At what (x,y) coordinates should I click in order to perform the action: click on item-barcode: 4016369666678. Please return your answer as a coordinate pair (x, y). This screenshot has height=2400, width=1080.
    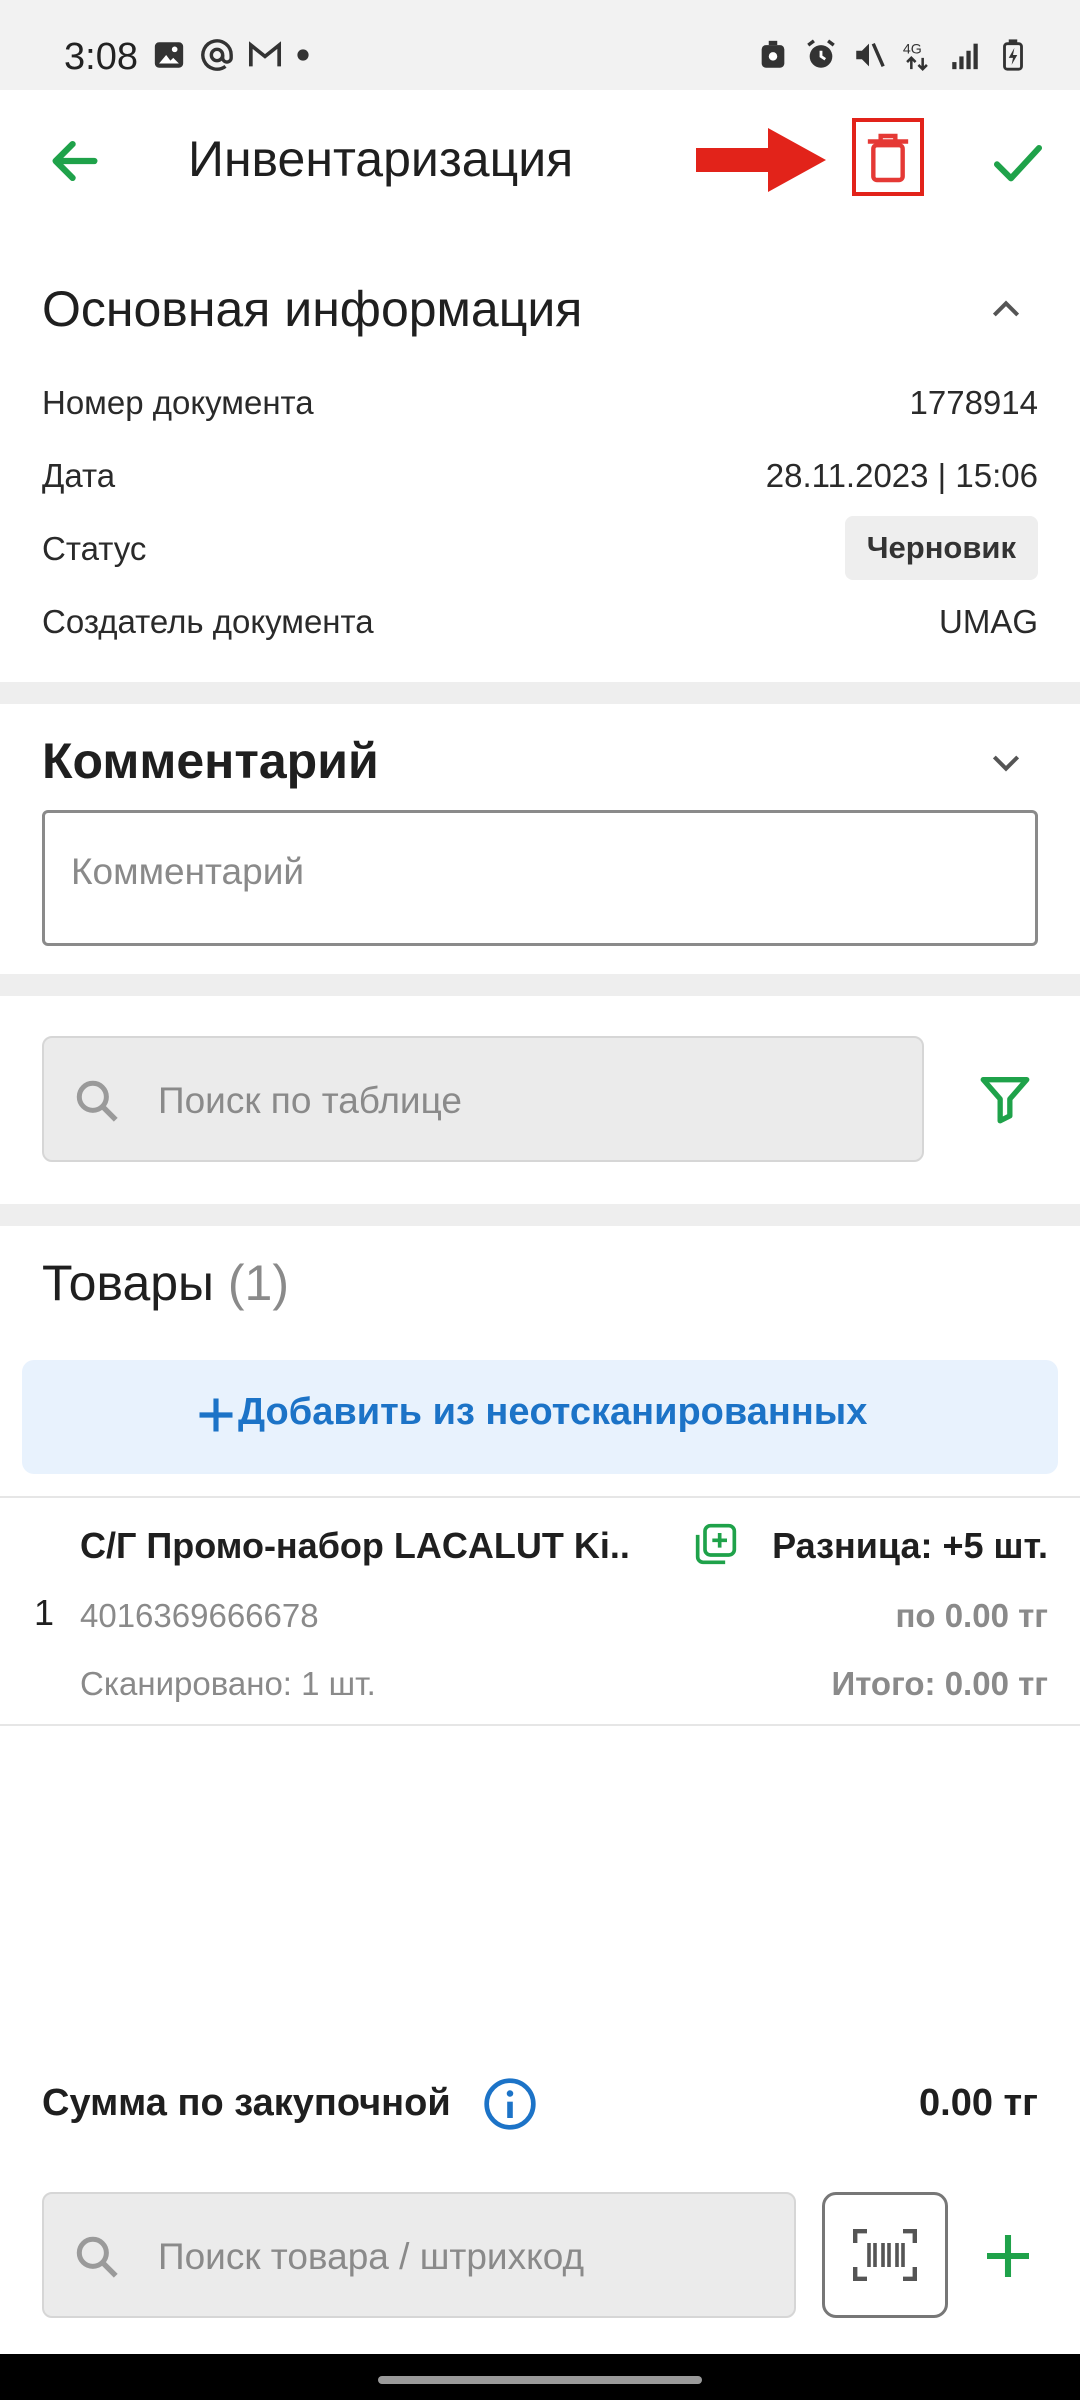
    Looking at the image, I should click on (199, 1615).